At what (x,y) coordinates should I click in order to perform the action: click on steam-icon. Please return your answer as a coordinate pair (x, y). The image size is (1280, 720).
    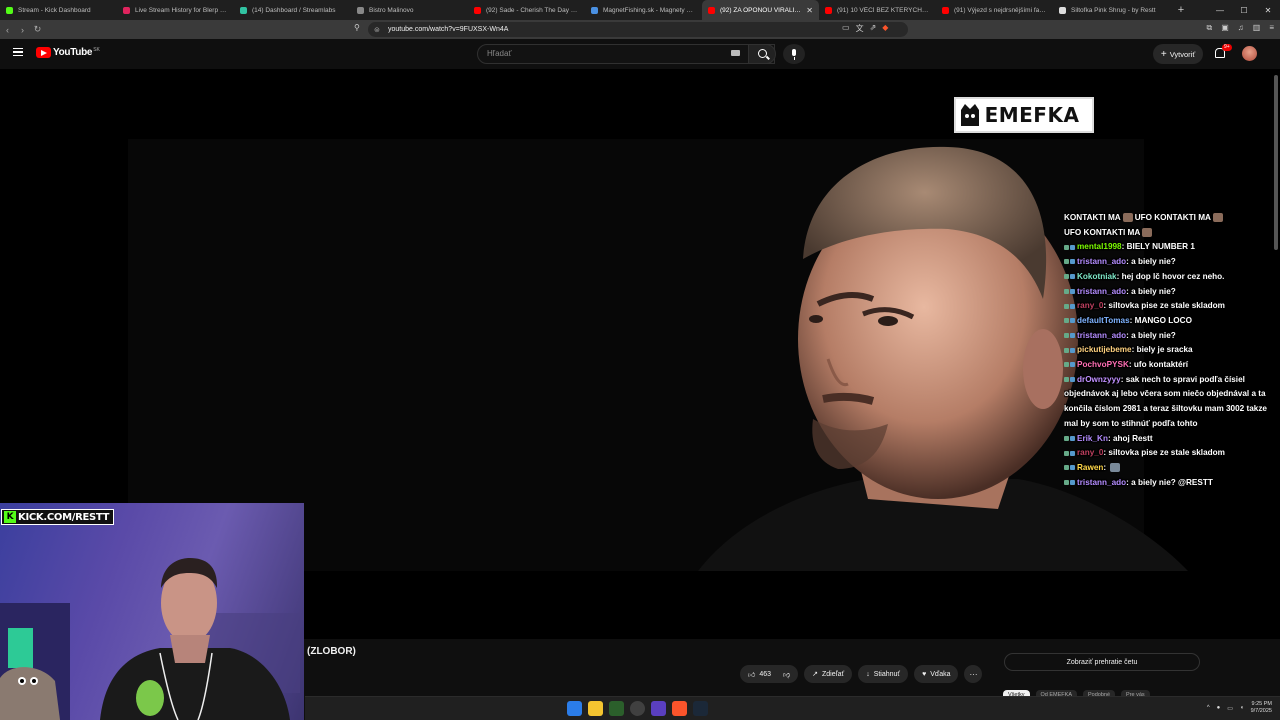
    Looking at the image, I should click on (700, 708).